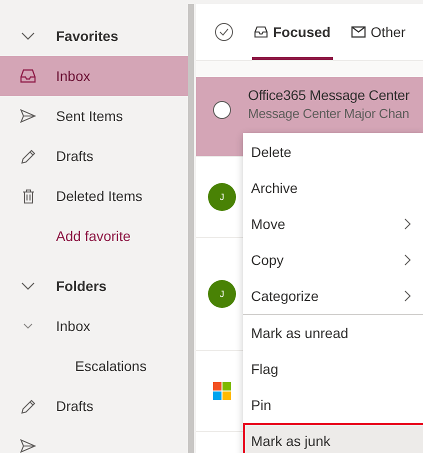 The height and width of the screenshot is (453, 423). What do you see at coordinates (333, 224) in the screenshot?
I see `menu-item: Move` at bounding box center [333, 224].